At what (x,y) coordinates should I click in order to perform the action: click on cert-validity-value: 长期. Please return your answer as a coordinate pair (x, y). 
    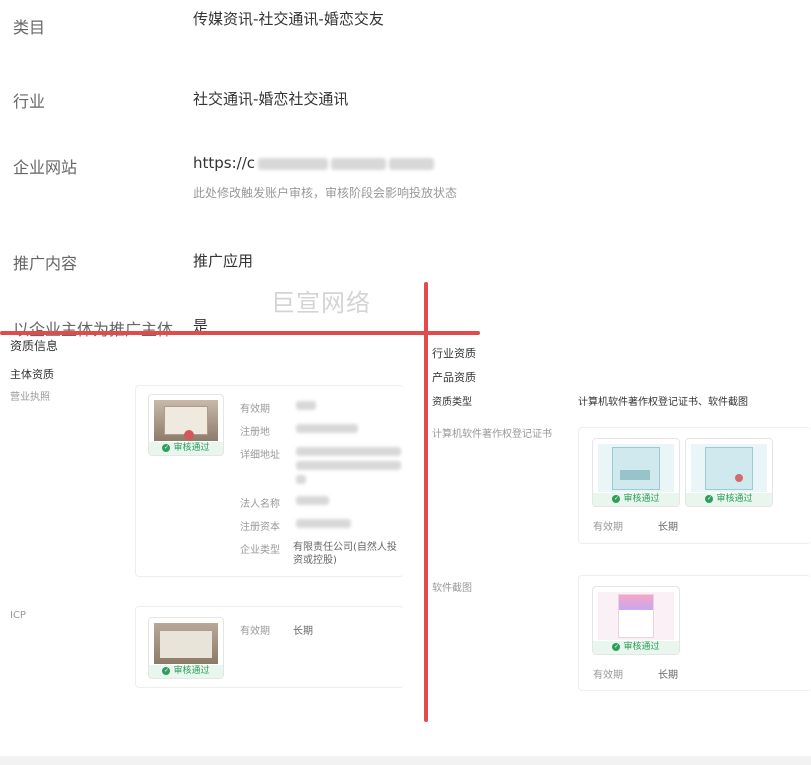
    Looking at the image, I should click on (668, 527).